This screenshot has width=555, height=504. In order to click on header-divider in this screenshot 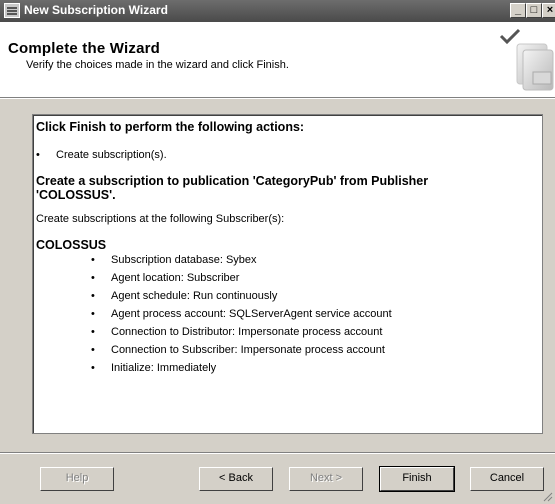, I will do `click(277, 98)`.